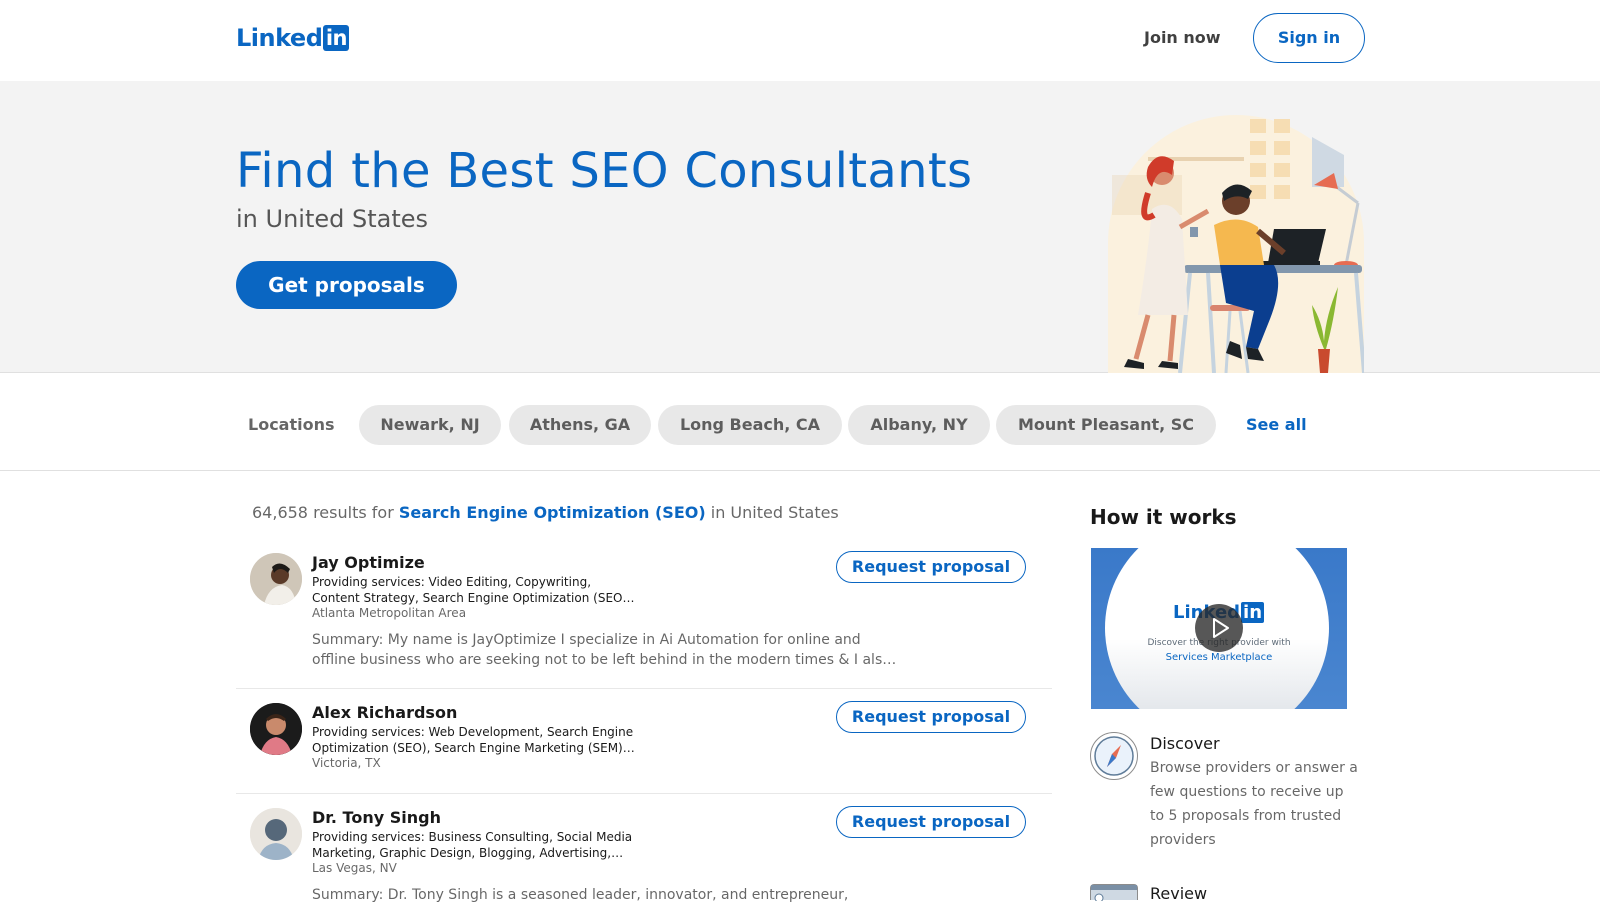 This screenshot has height=905, width=1600. Describe the element at coordinates (332, 219) in the screenshot. I see `page-subtitle: in United States` at that location.